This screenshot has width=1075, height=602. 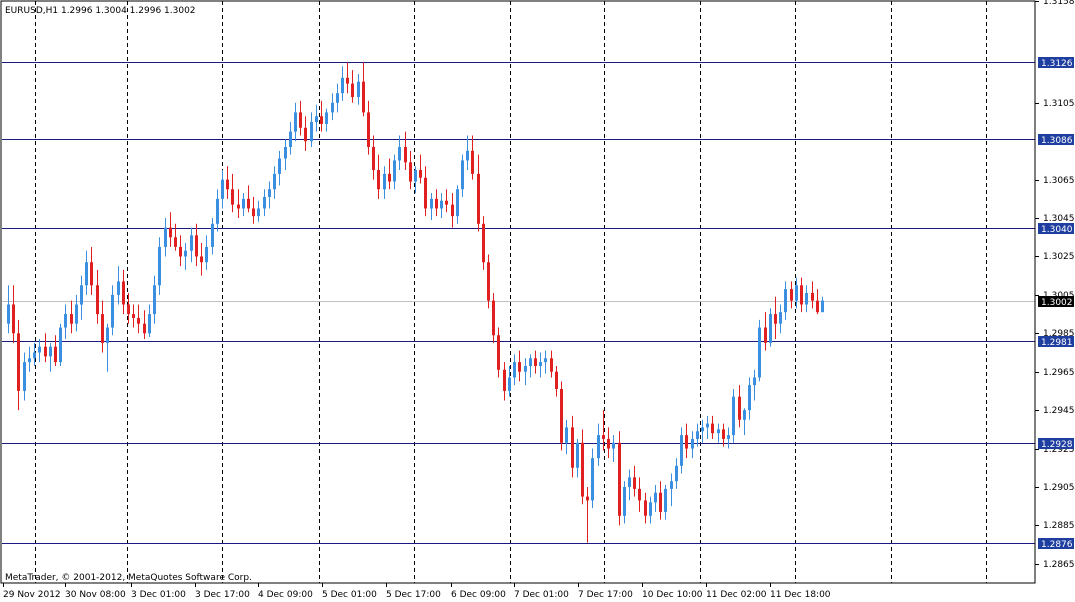 What do you see at coordinates (1057, 64) in the screenshot?
I see `level-price-label: 1.3126` at bounding box center [1057, 64].